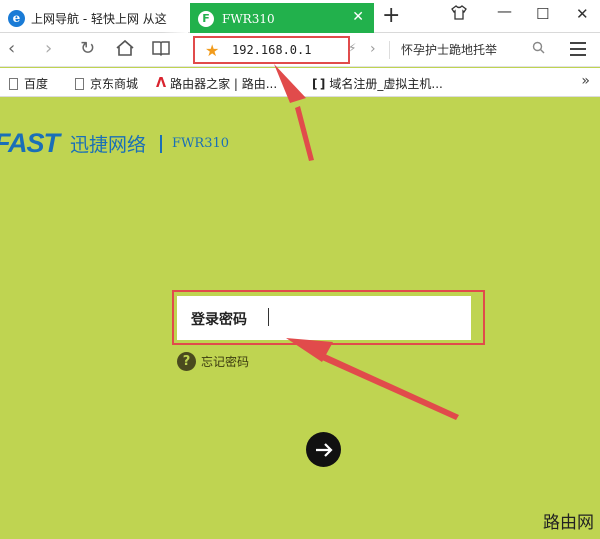 This screenshot has width=600, height=539. Describe the element at coordinates (542, 14) in the screenshot. I see `maximize-button: ☐` at that location.